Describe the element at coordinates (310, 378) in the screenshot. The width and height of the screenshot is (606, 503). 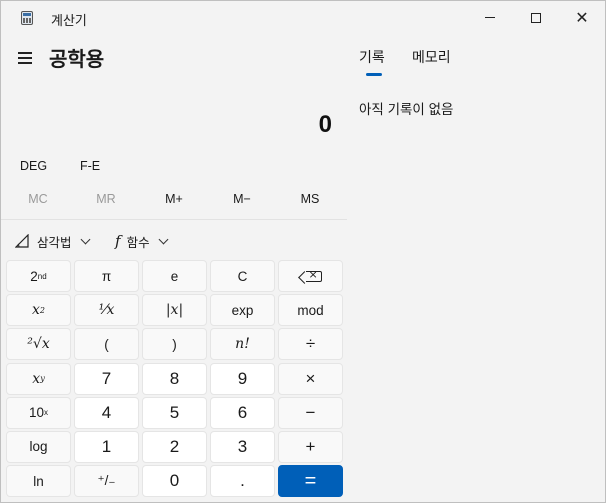
I see `multiply-button: ×` at that location.